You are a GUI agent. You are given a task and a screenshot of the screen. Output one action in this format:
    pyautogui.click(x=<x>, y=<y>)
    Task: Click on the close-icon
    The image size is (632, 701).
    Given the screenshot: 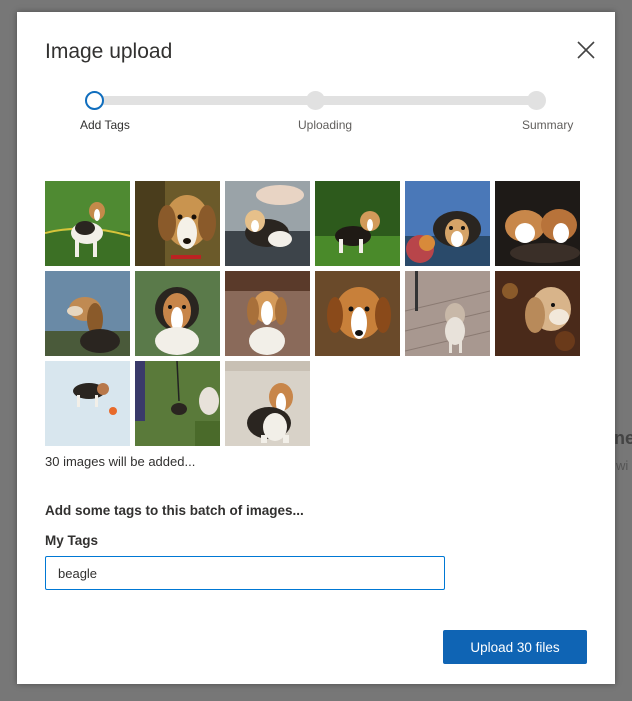 What is the action you would take?
    pyautogui.click(x=586, y=50)
    